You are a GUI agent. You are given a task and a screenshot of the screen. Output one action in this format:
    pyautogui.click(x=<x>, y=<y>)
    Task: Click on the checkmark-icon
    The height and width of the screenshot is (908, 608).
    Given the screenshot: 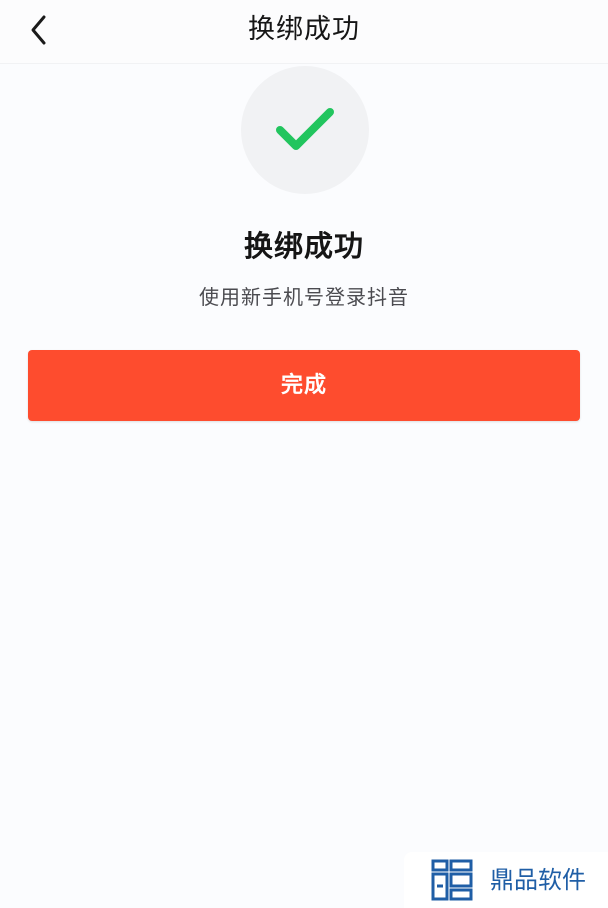 What is the action you would take?
    pyautogui.click(x=305, y=129)
    